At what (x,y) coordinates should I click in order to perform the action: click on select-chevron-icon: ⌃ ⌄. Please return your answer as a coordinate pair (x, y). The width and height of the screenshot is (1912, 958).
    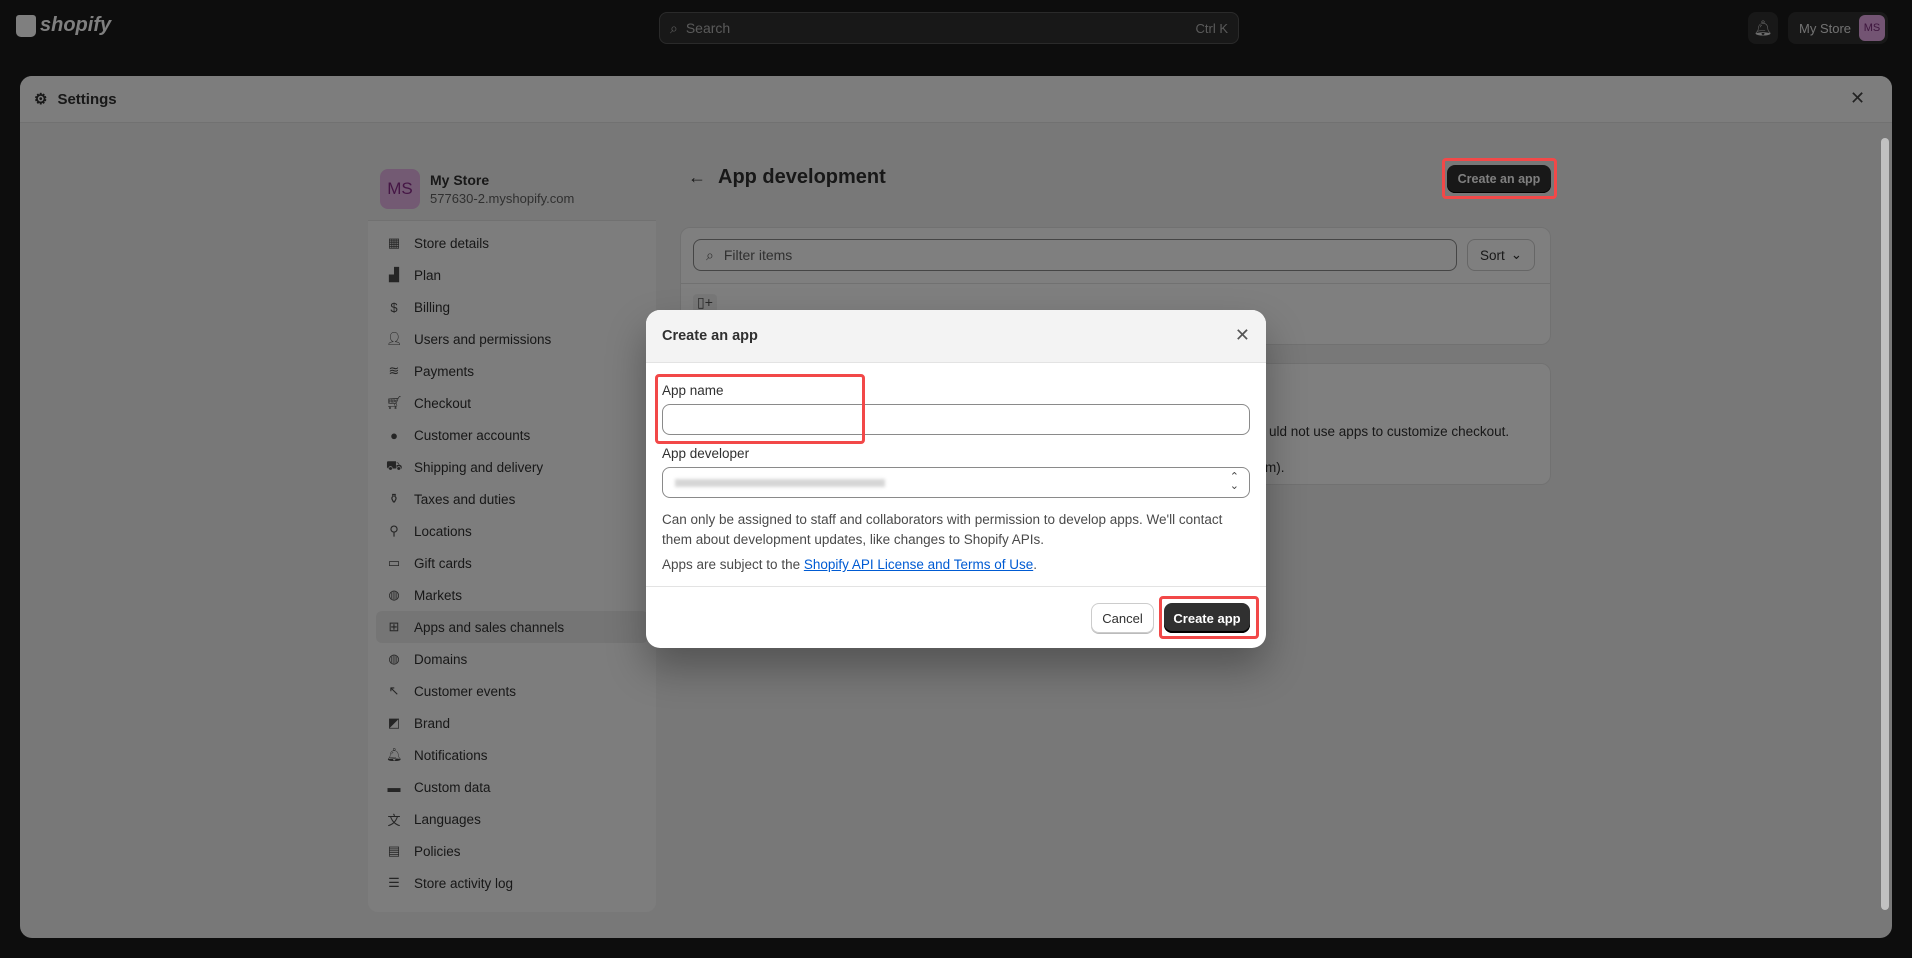
    Looking at the image, I should click on (1234, 481).